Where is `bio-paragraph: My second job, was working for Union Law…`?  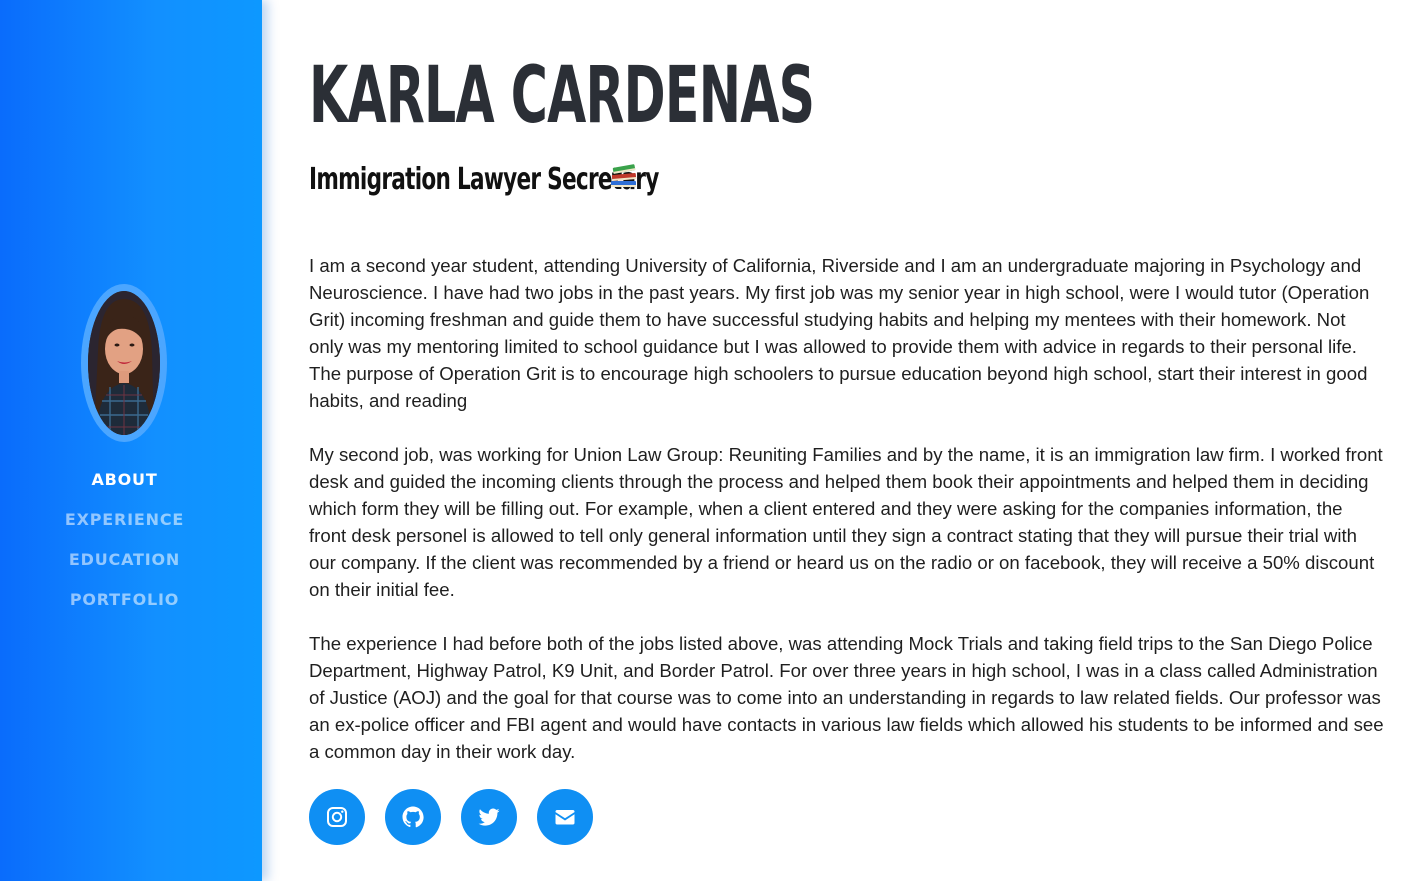
bio-paragraph: My second job, was working for Union Law… is located at coordinates (846, 522).